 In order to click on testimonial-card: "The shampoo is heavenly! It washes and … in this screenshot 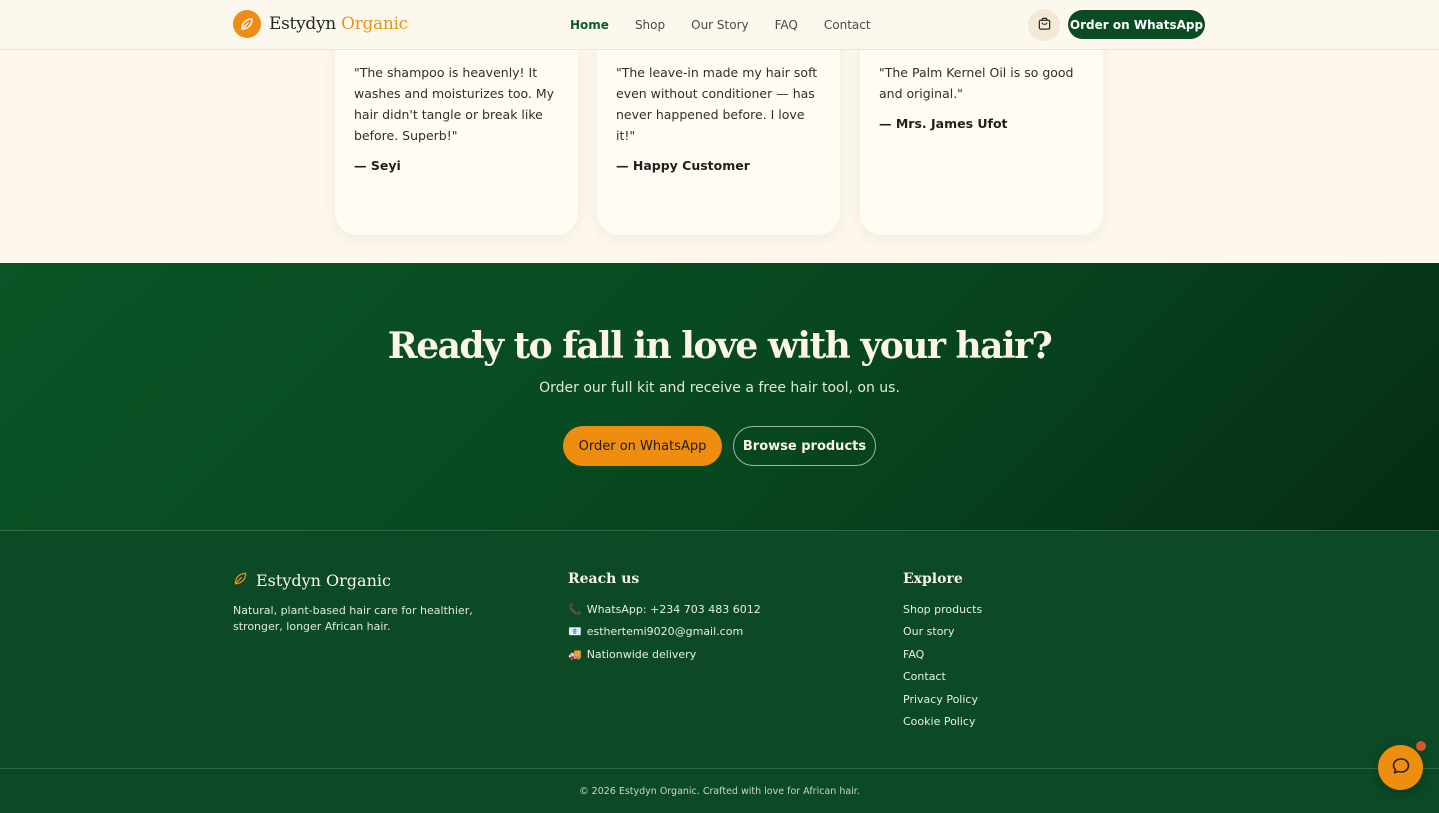, I will do `click(456, 132)`.